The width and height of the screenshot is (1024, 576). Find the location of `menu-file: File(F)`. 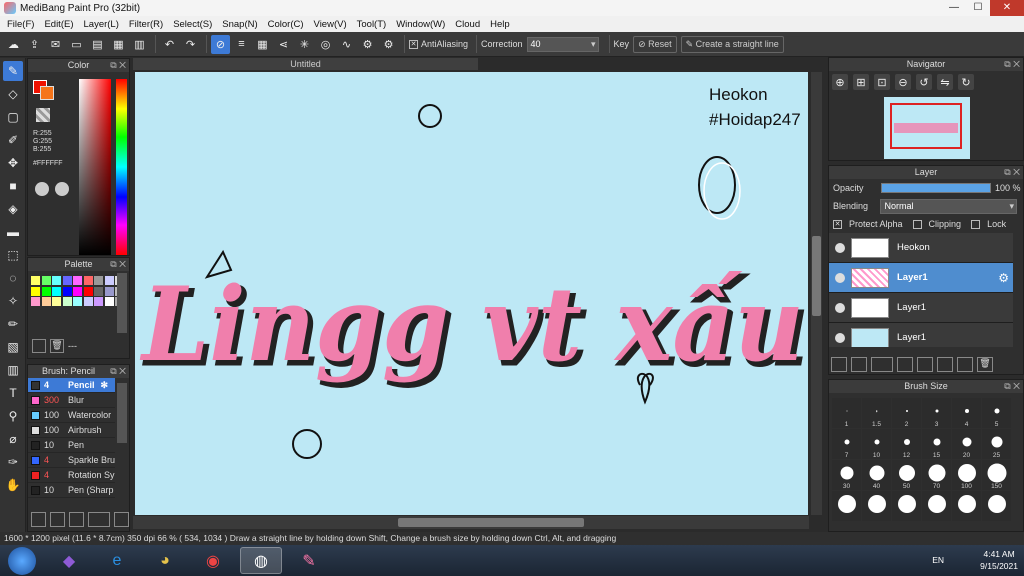

menu-file: File(F) is located at coordinates (20, 24).